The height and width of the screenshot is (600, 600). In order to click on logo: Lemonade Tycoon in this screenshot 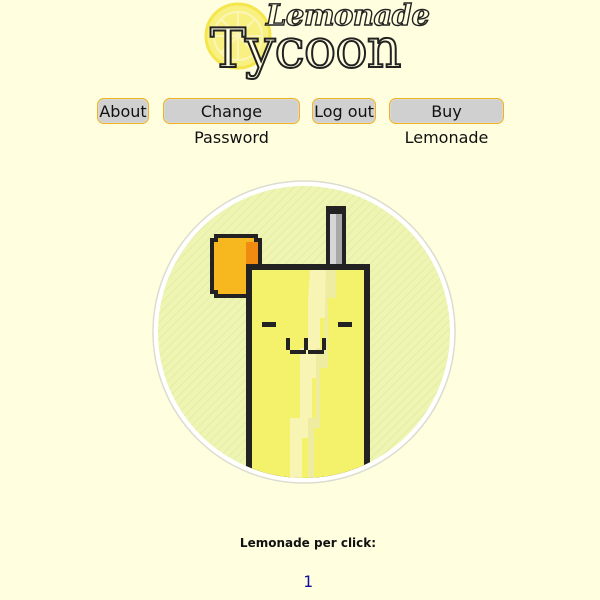, I will do `click(315, 43)`.